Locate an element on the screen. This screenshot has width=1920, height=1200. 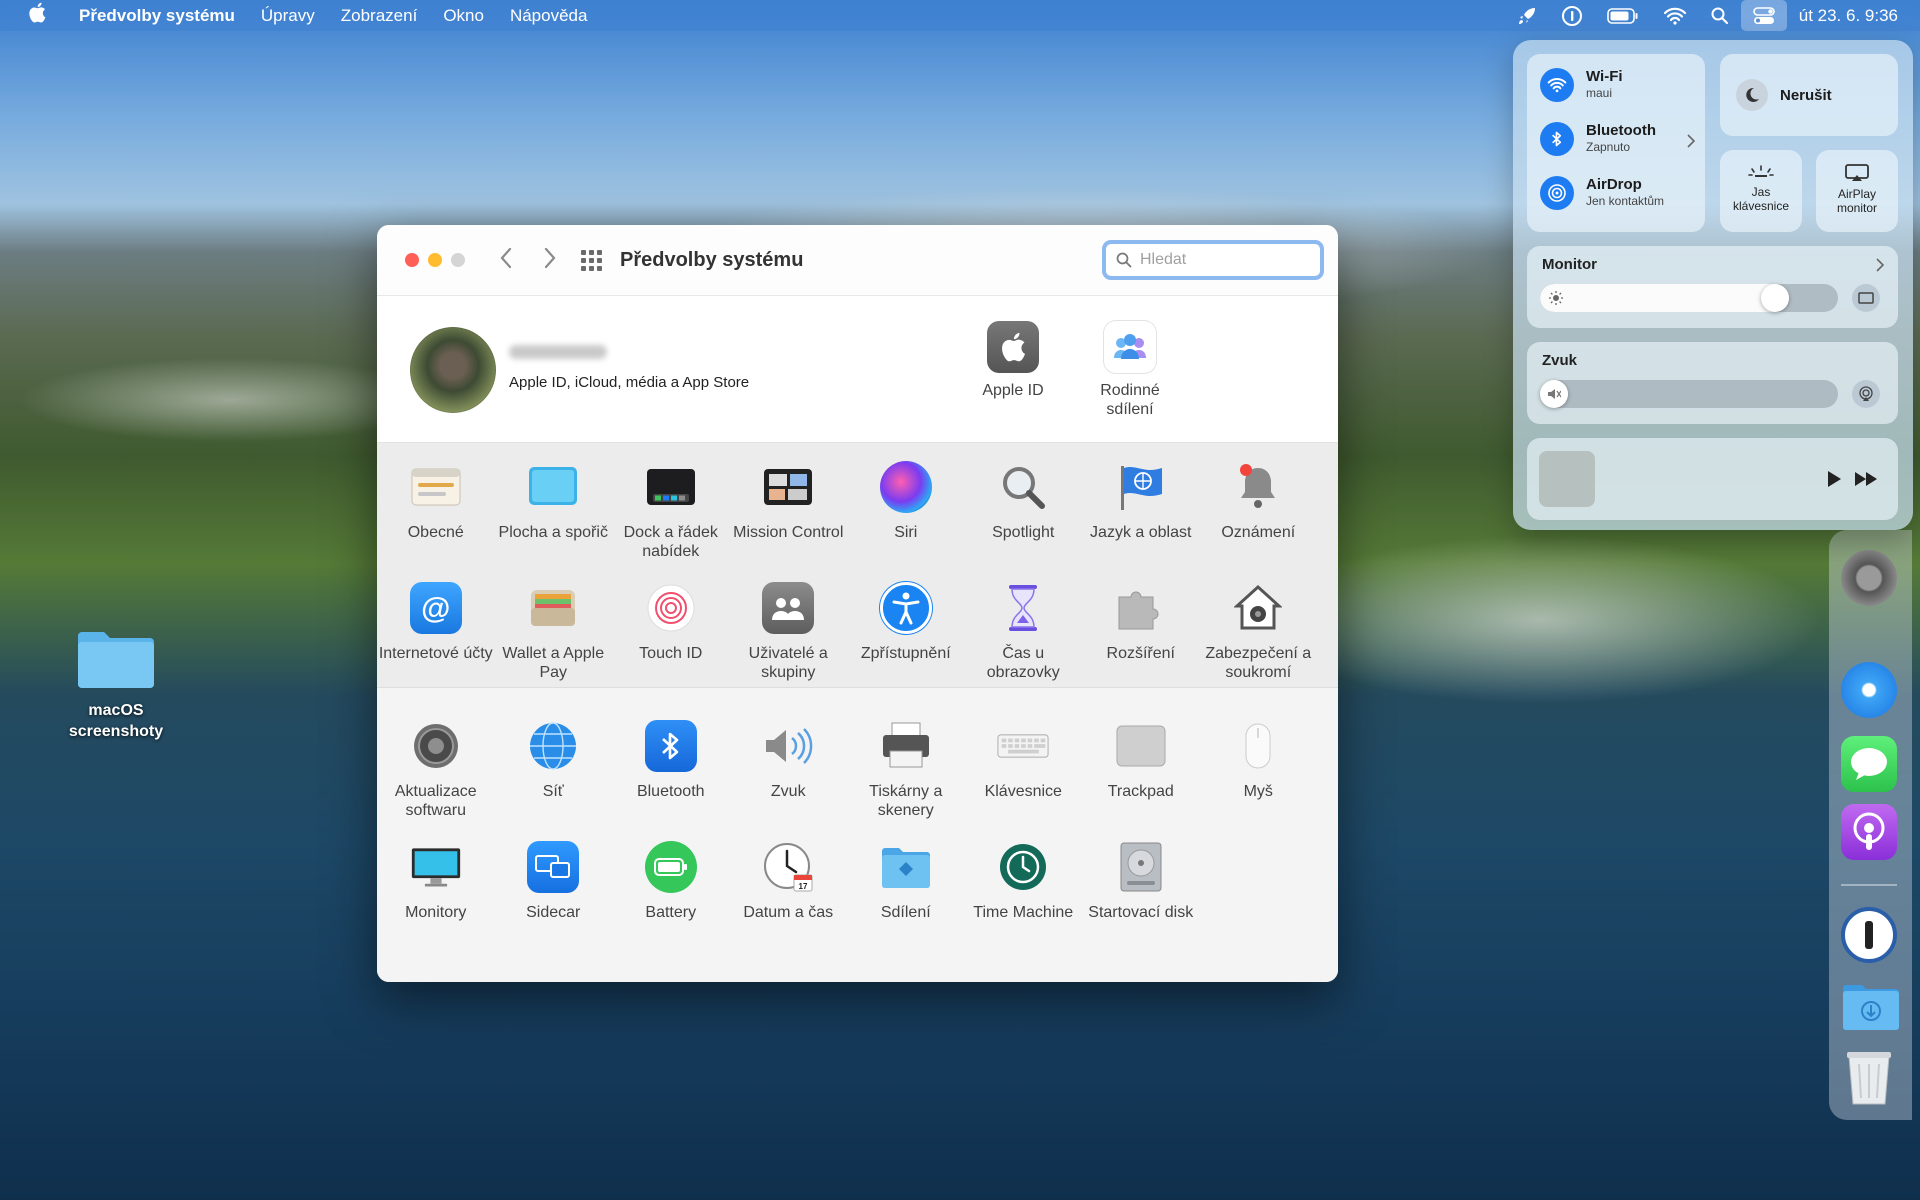
pref-startup-disk: Startovací disk is located at coordinates (1141, 901).